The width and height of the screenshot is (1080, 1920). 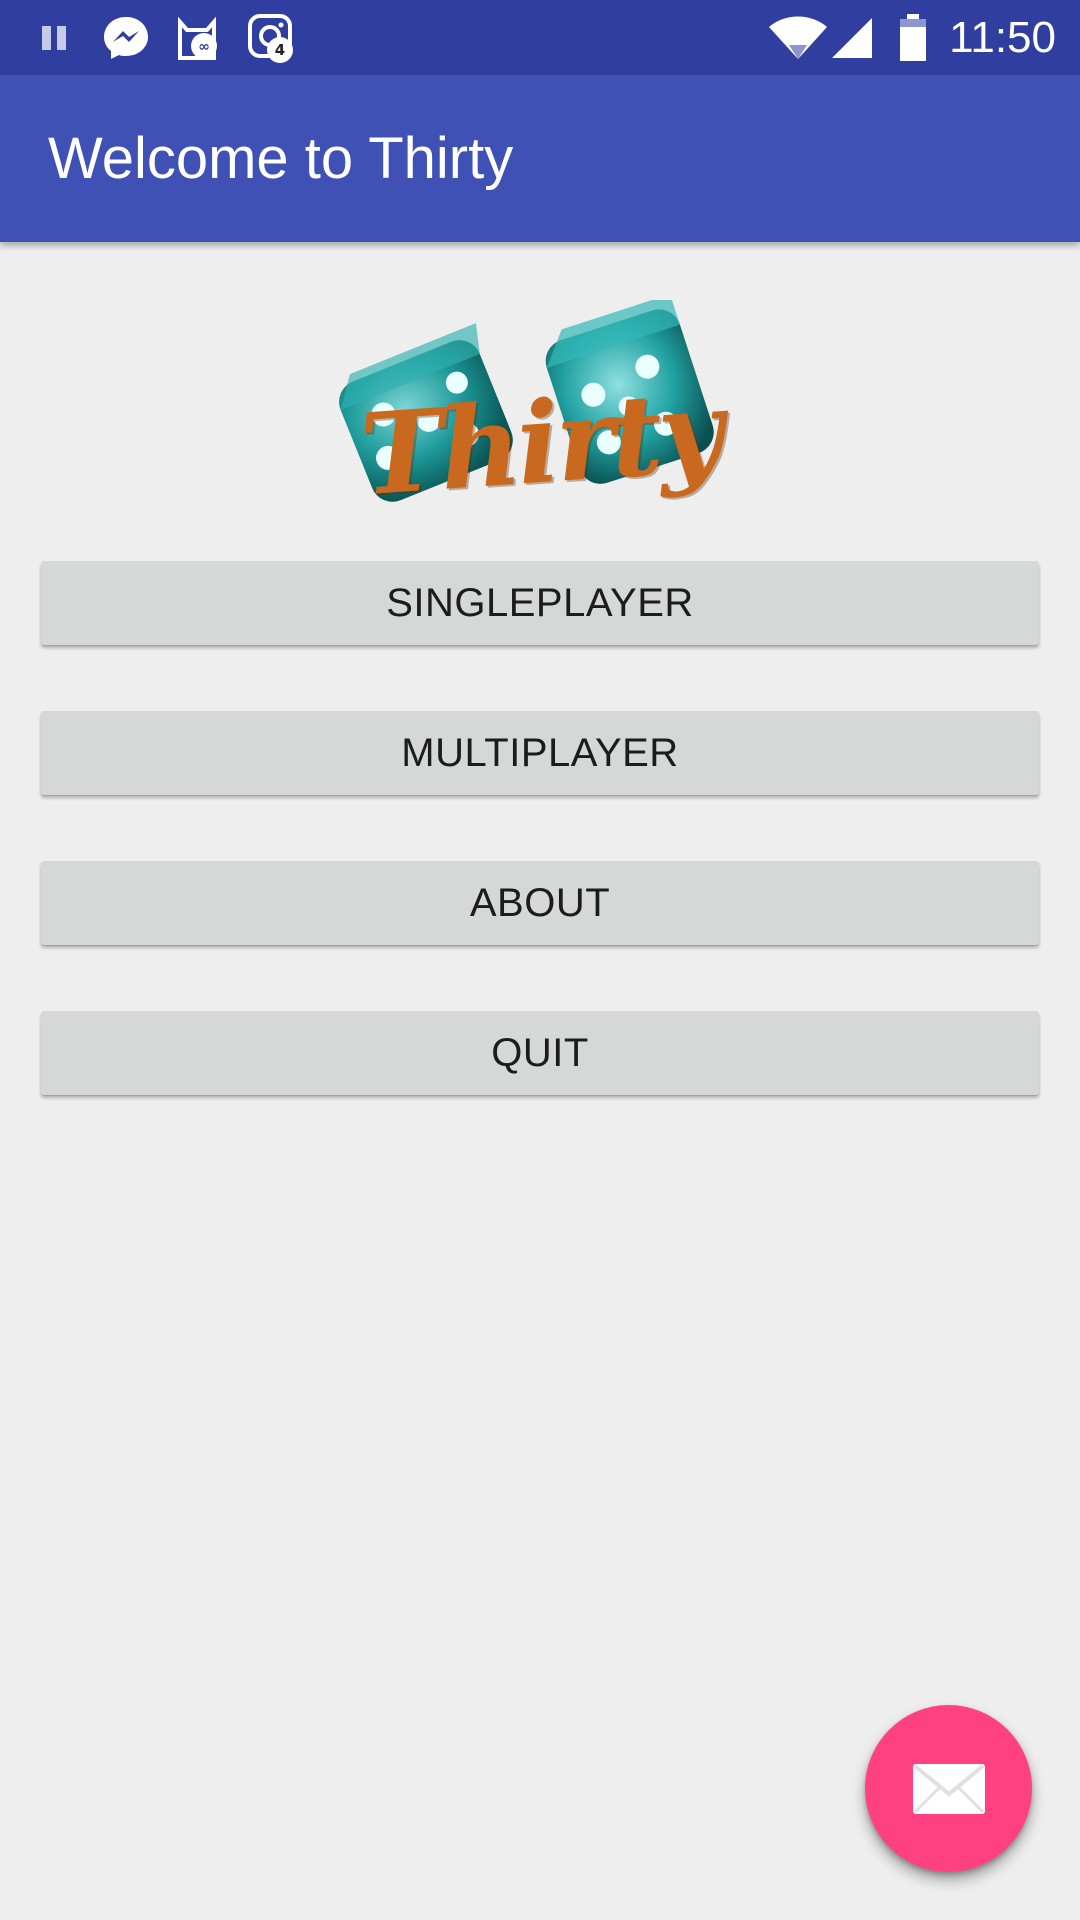 What do you see at coordinates (913, 37) in the screenshot?
I see `battery-icon` at bounding box center [913, 37].